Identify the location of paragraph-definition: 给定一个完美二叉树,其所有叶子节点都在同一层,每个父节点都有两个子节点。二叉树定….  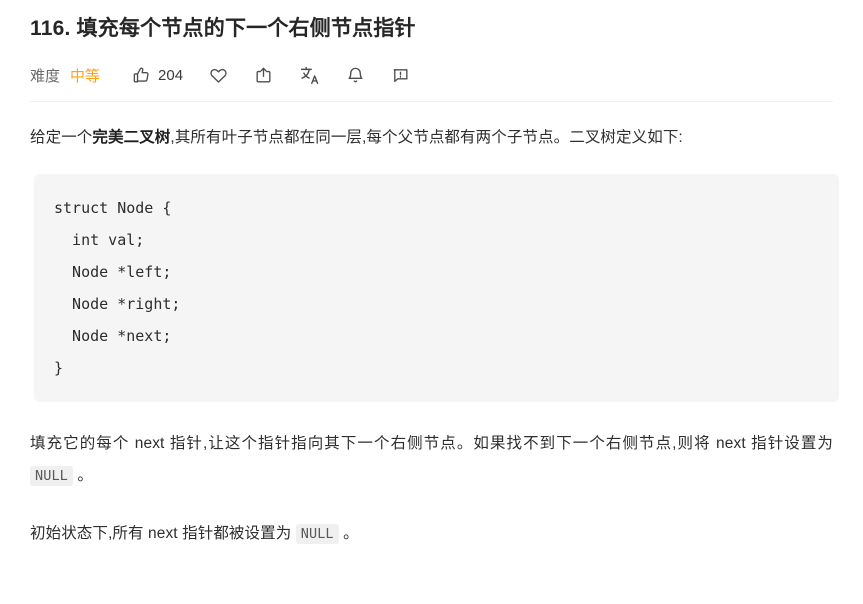
(431, 138).